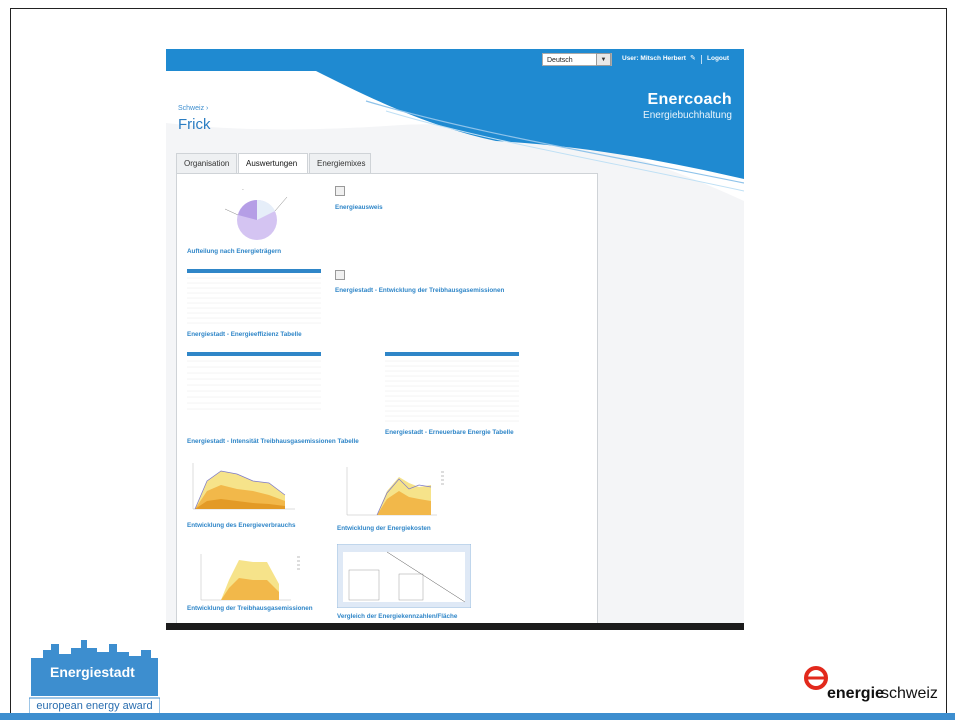 Image resolution: width=955 pixels, height=720 pixels. What do you see at coordinates (359, 207) in the screenshot?
I see `report-link: Energieausweis` at bounding box center [359, 207].